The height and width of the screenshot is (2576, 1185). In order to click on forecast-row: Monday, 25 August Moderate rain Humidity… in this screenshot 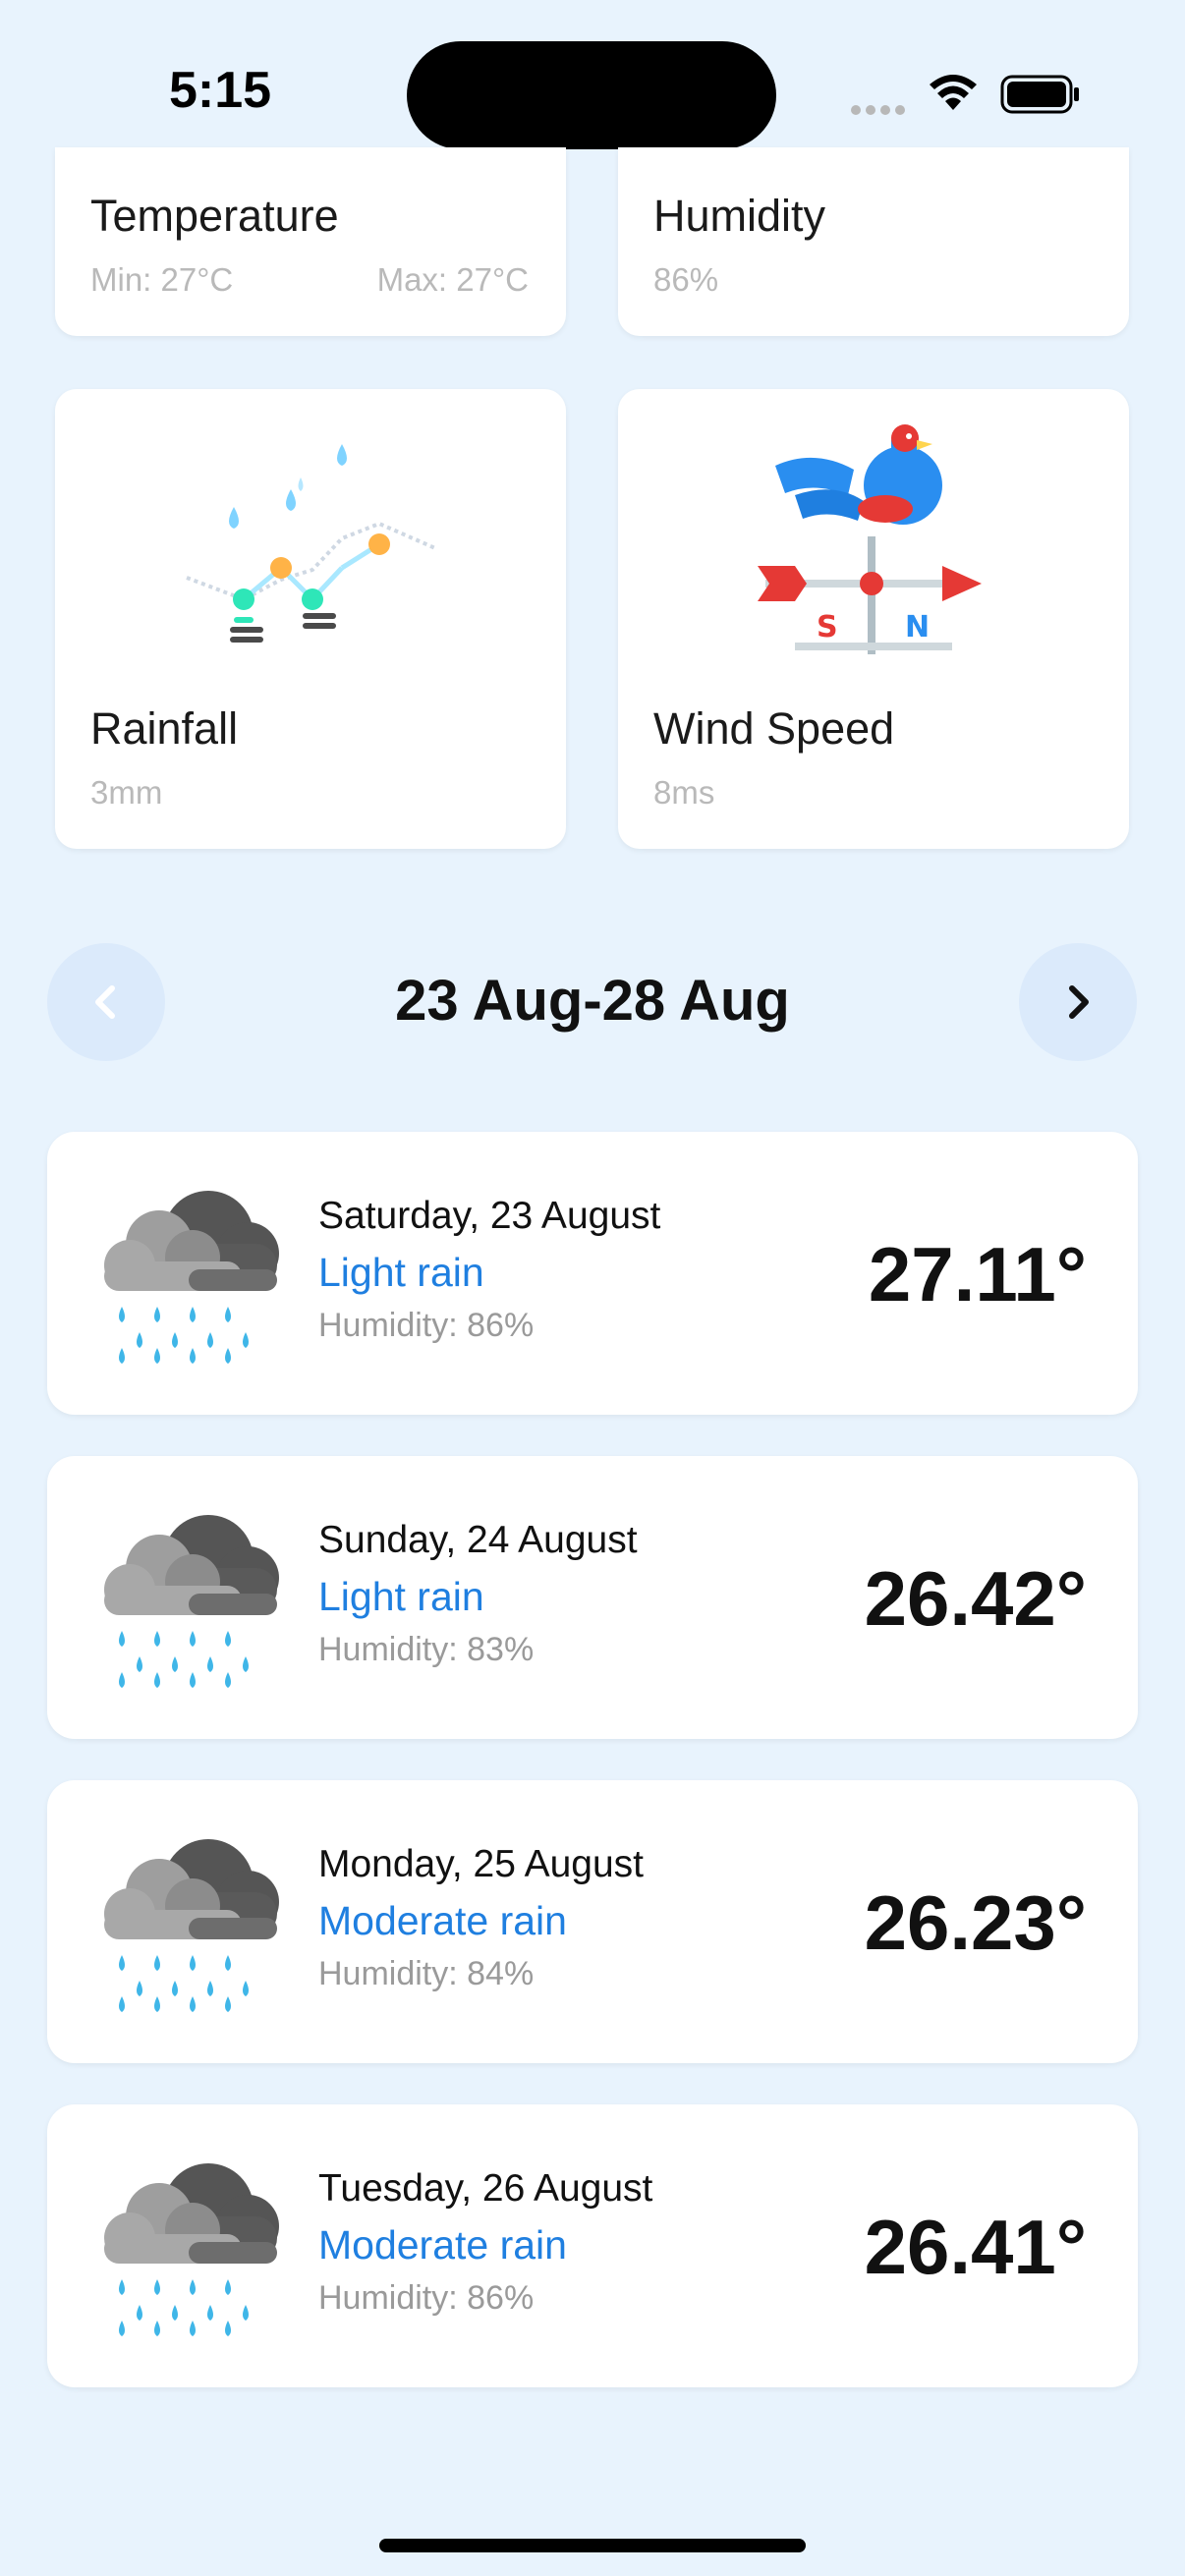, I will do `click(592, 1921)`.